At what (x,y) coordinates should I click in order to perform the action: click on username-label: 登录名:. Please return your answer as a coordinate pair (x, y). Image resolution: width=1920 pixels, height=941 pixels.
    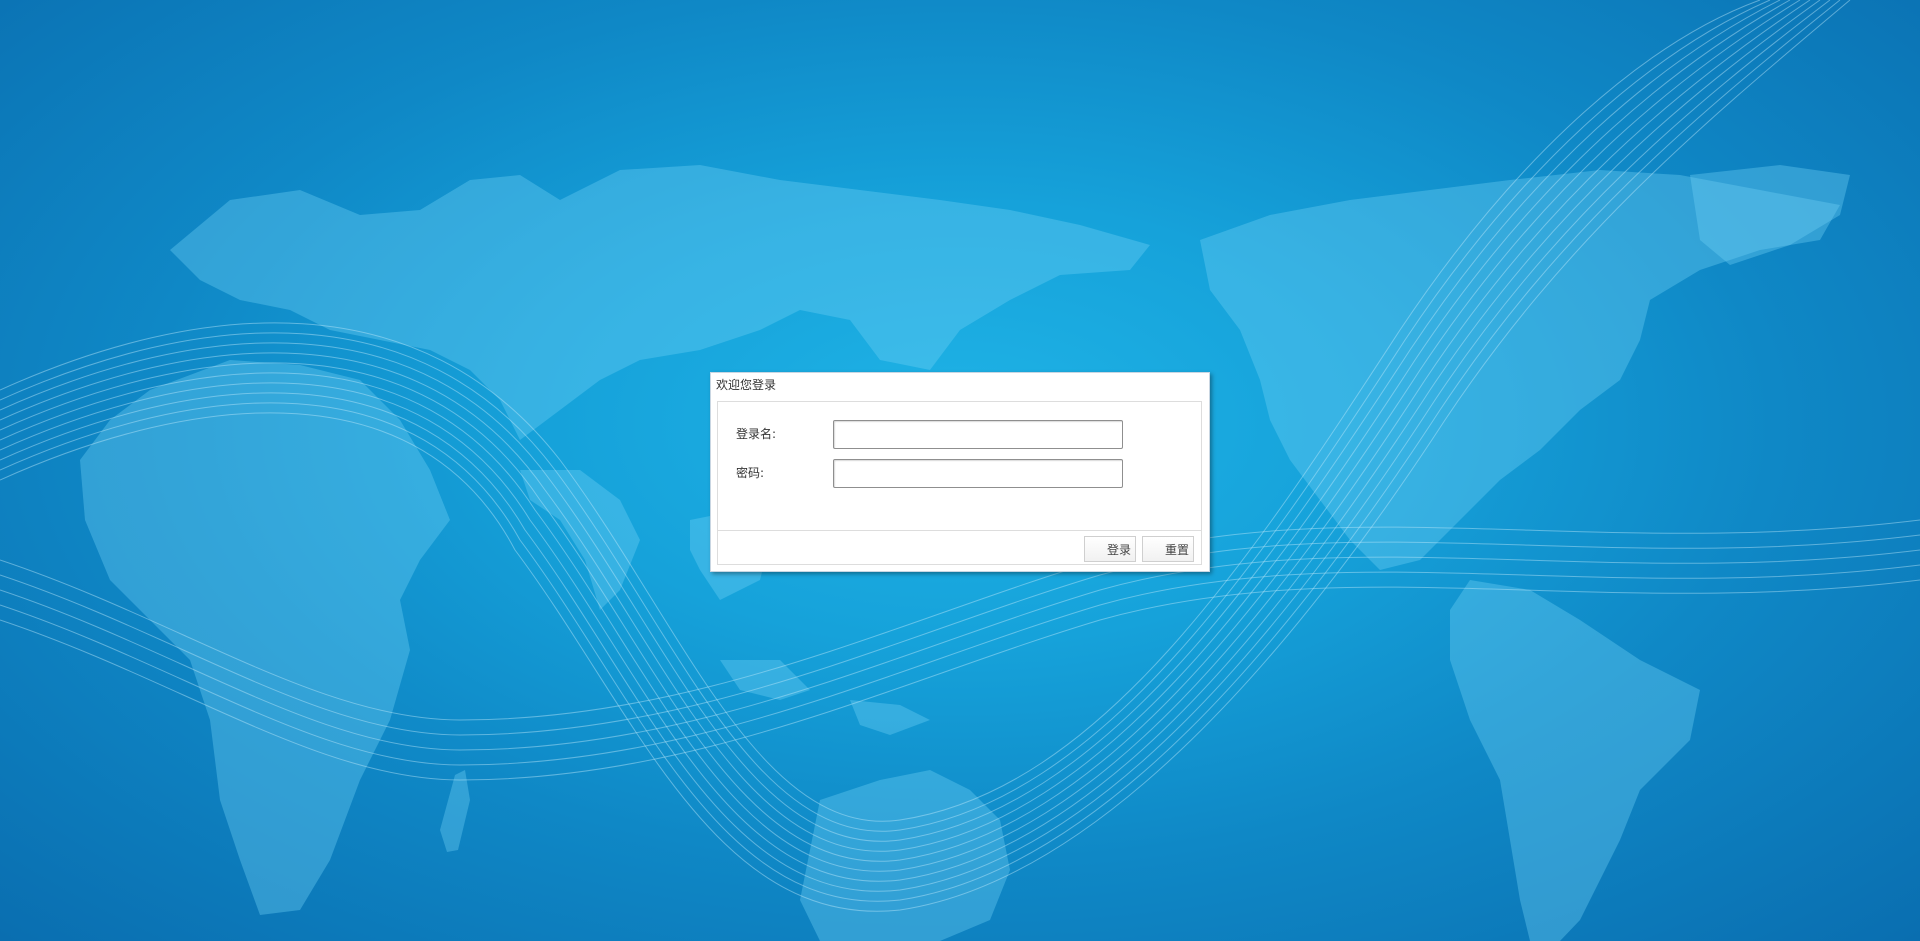
    Looking at the image, I should click on (756, 434).